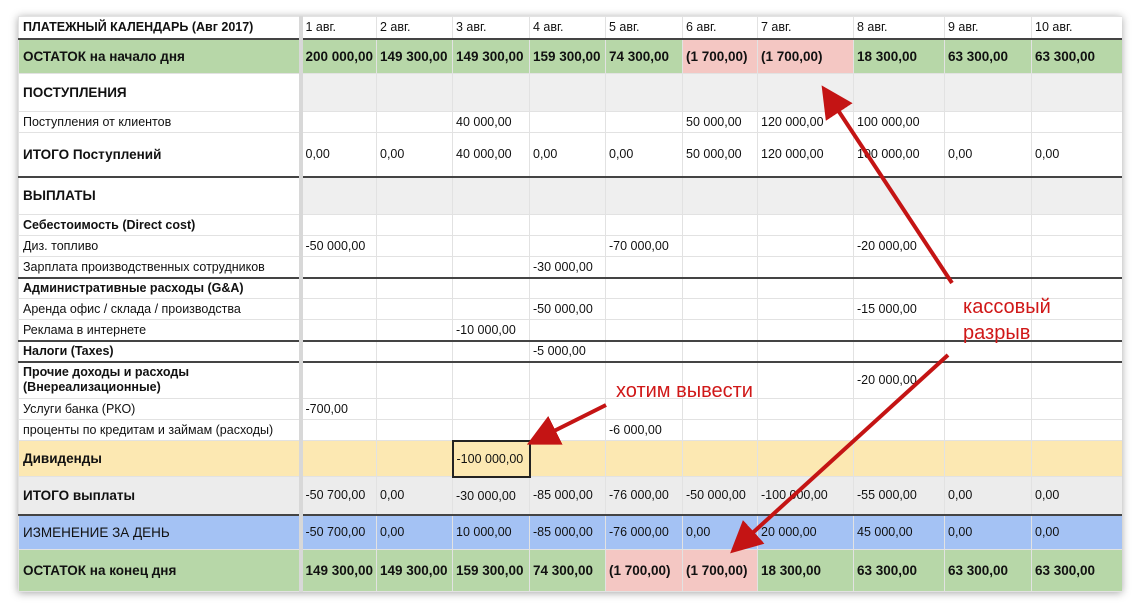 The image size is (1142, 612). Describe the element at coordinates (566, 424) in the screenshot. I see `arrow-to-dividends` at that location.